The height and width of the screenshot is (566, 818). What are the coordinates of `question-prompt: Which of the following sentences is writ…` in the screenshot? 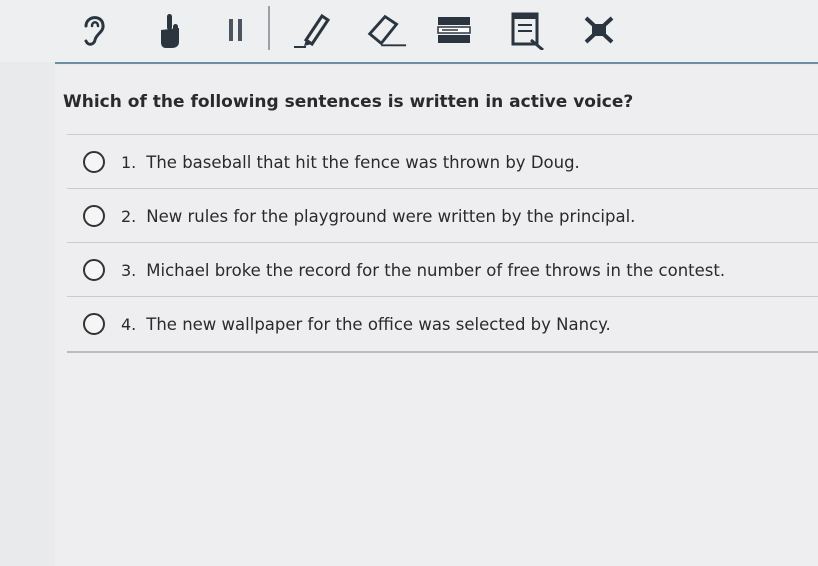 It's located at (348, 102).